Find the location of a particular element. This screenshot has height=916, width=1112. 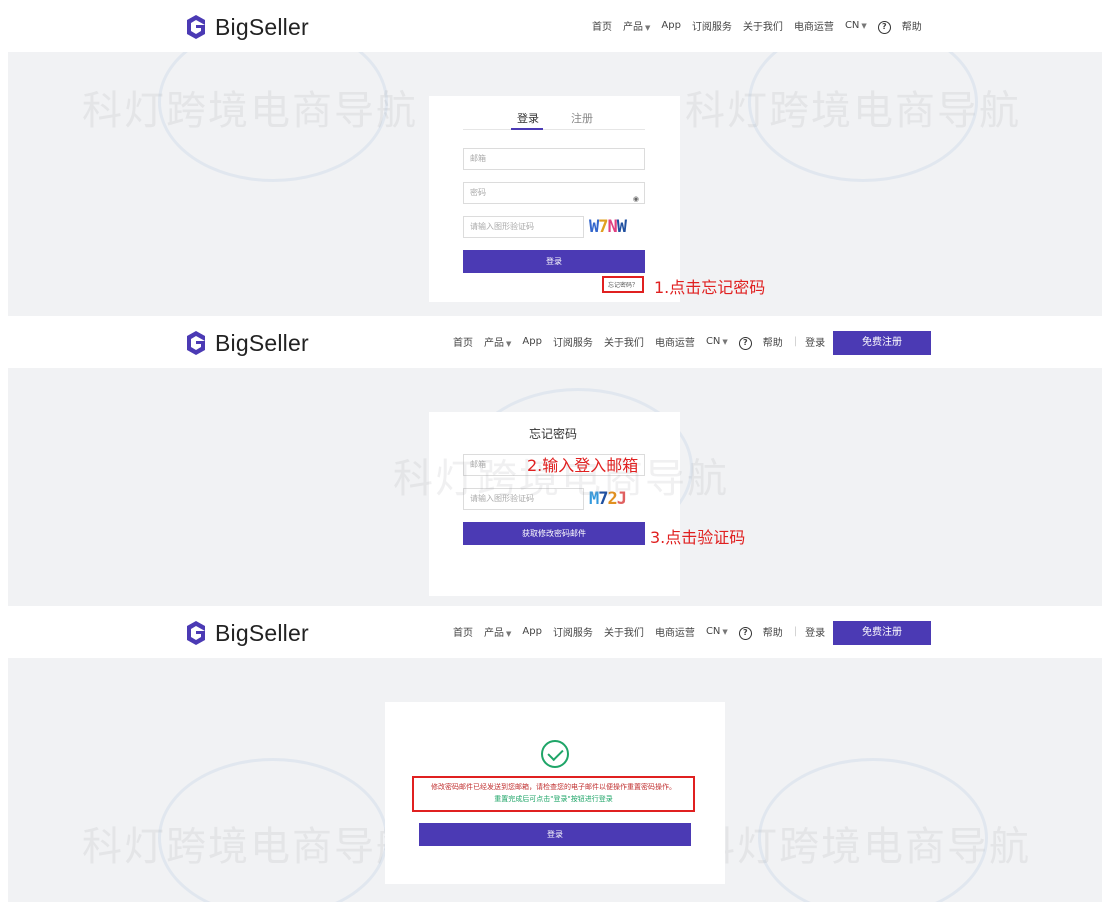

tab-register: 注册 is located at coordinates (582, 118).